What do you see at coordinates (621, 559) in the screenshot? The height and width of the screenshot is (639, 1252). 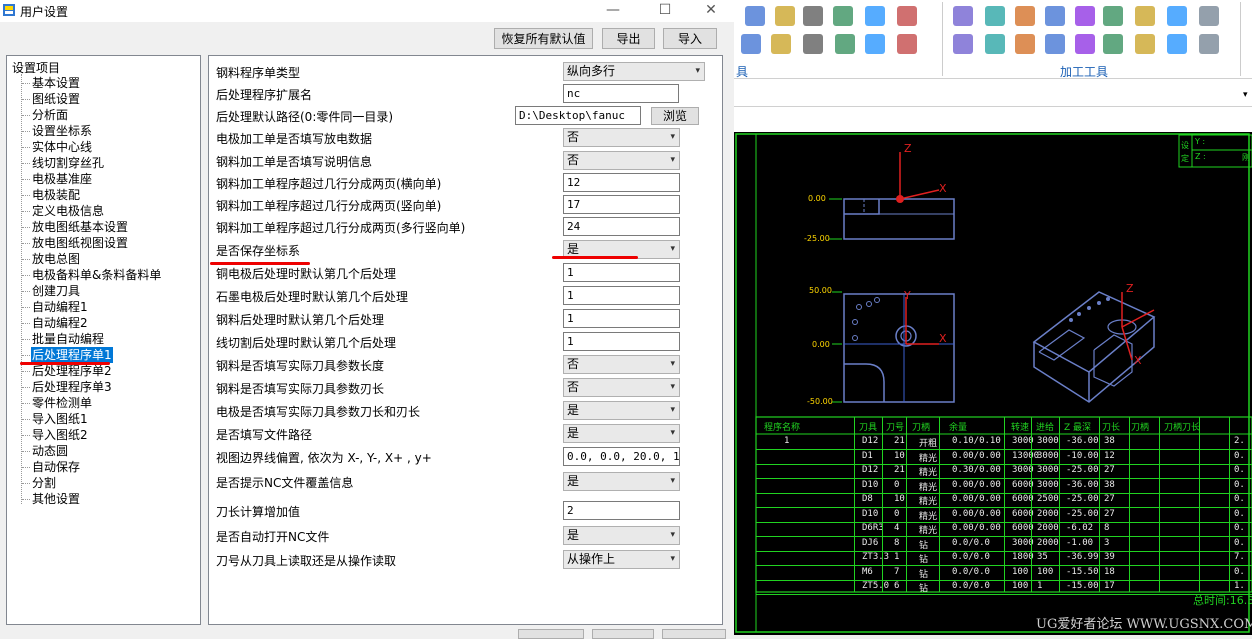 I see `setting-dropdown: 从操作上 ▾` at bounding box center [621, 559].